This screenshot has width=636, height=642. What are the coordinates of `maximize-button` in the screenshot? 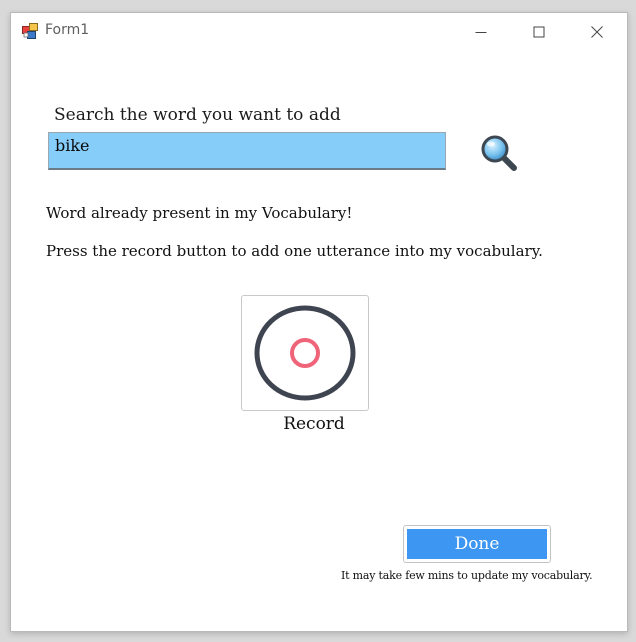 It's located at (539, 32).